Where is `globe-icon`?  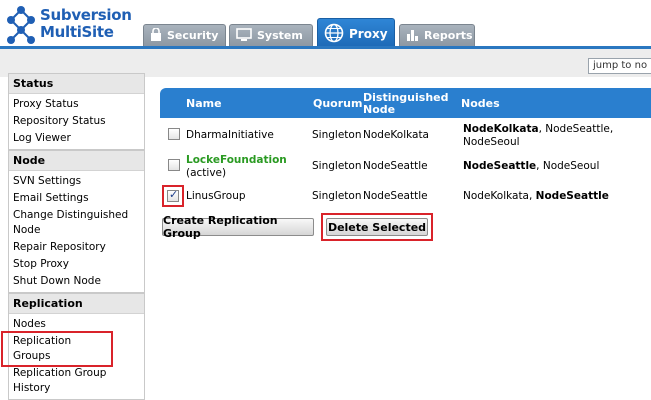
globe-icon is located at coordinates (334, 34).